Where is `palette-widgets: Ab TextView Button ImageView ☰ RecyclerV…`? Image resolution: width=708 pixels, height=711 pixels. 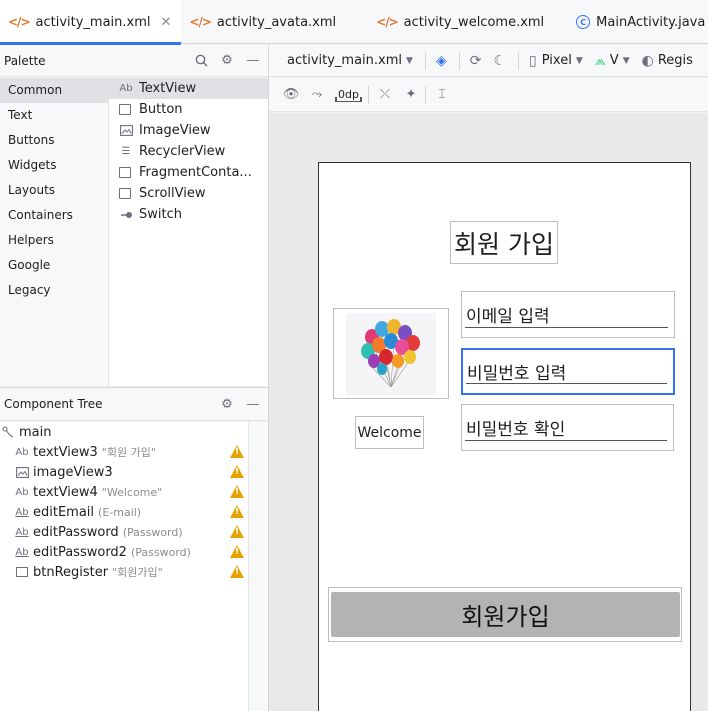
palette-widgets: Ab TextView Button ImageView ☰ RecyclerV… is located at coordinates (188, 232).